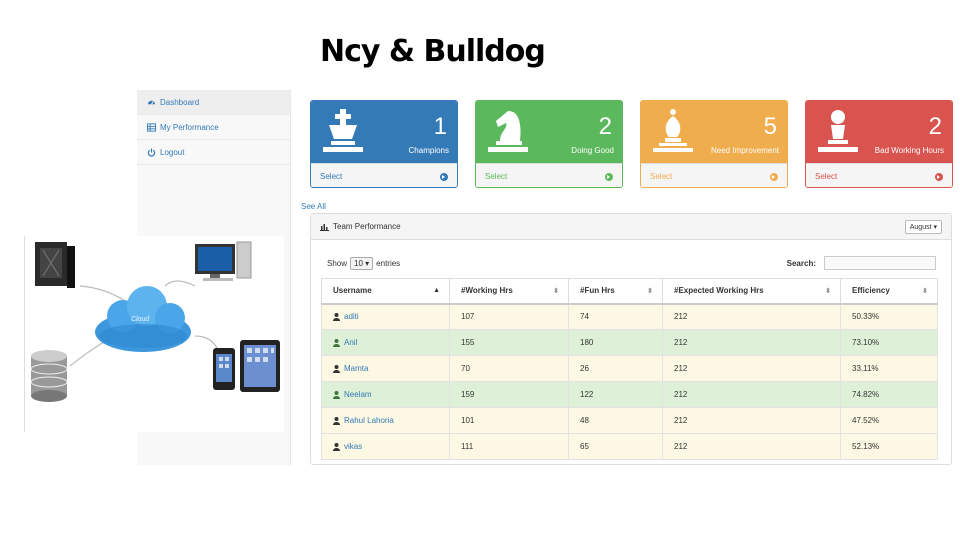 Image resolution: width=960 pixels, height=540 pixels. Describe the element at coordinates (935, 126) in the screenshot. I see `bad-working-hours-count: 2` at that location.